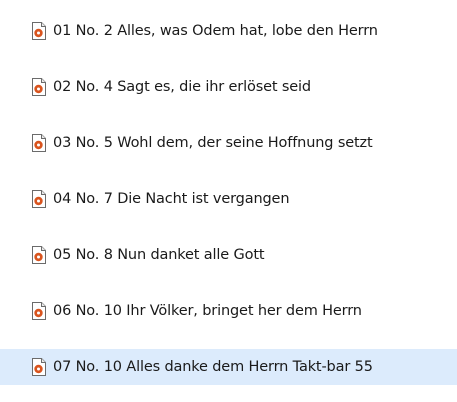  I want to click on list-item: 04 No. 7 Die Nacht ist vergangen, so click(228, 199).